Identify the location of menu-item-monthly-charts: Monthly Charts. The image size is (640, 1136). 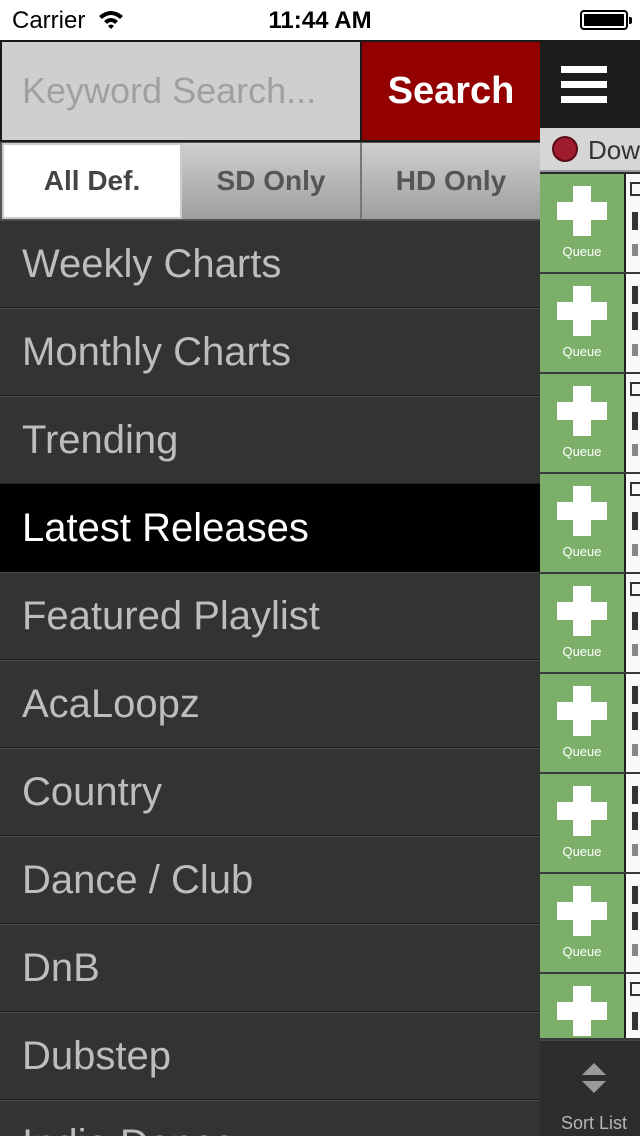
(270, 352).